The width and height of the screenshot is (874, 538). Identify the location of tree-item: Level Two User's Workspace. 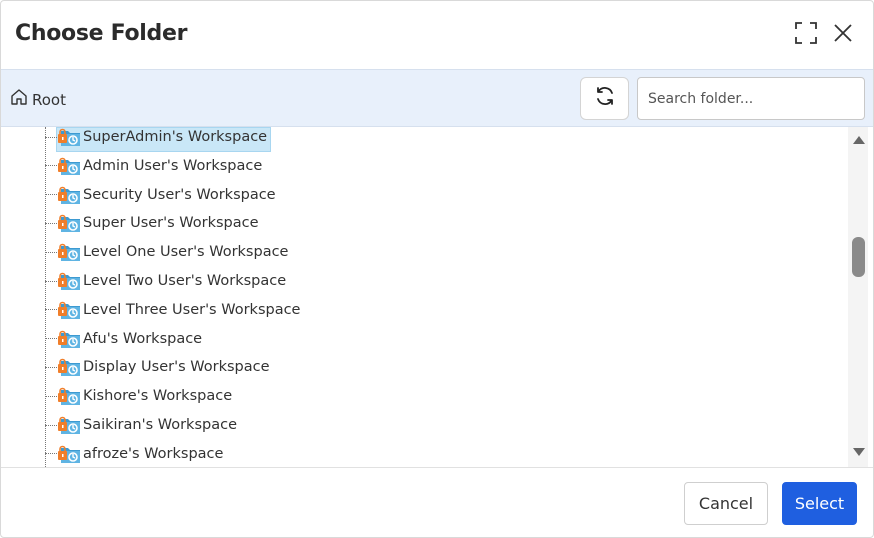
(167, 281).